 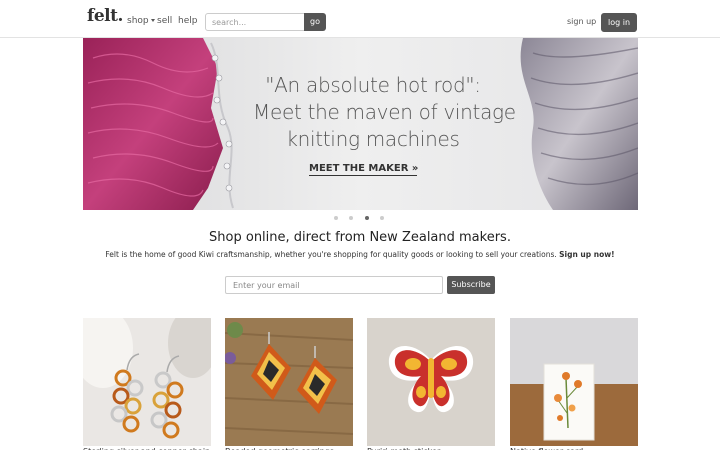 I want to click on subscribe-button: Subscribe, so click(x=471, y=285).